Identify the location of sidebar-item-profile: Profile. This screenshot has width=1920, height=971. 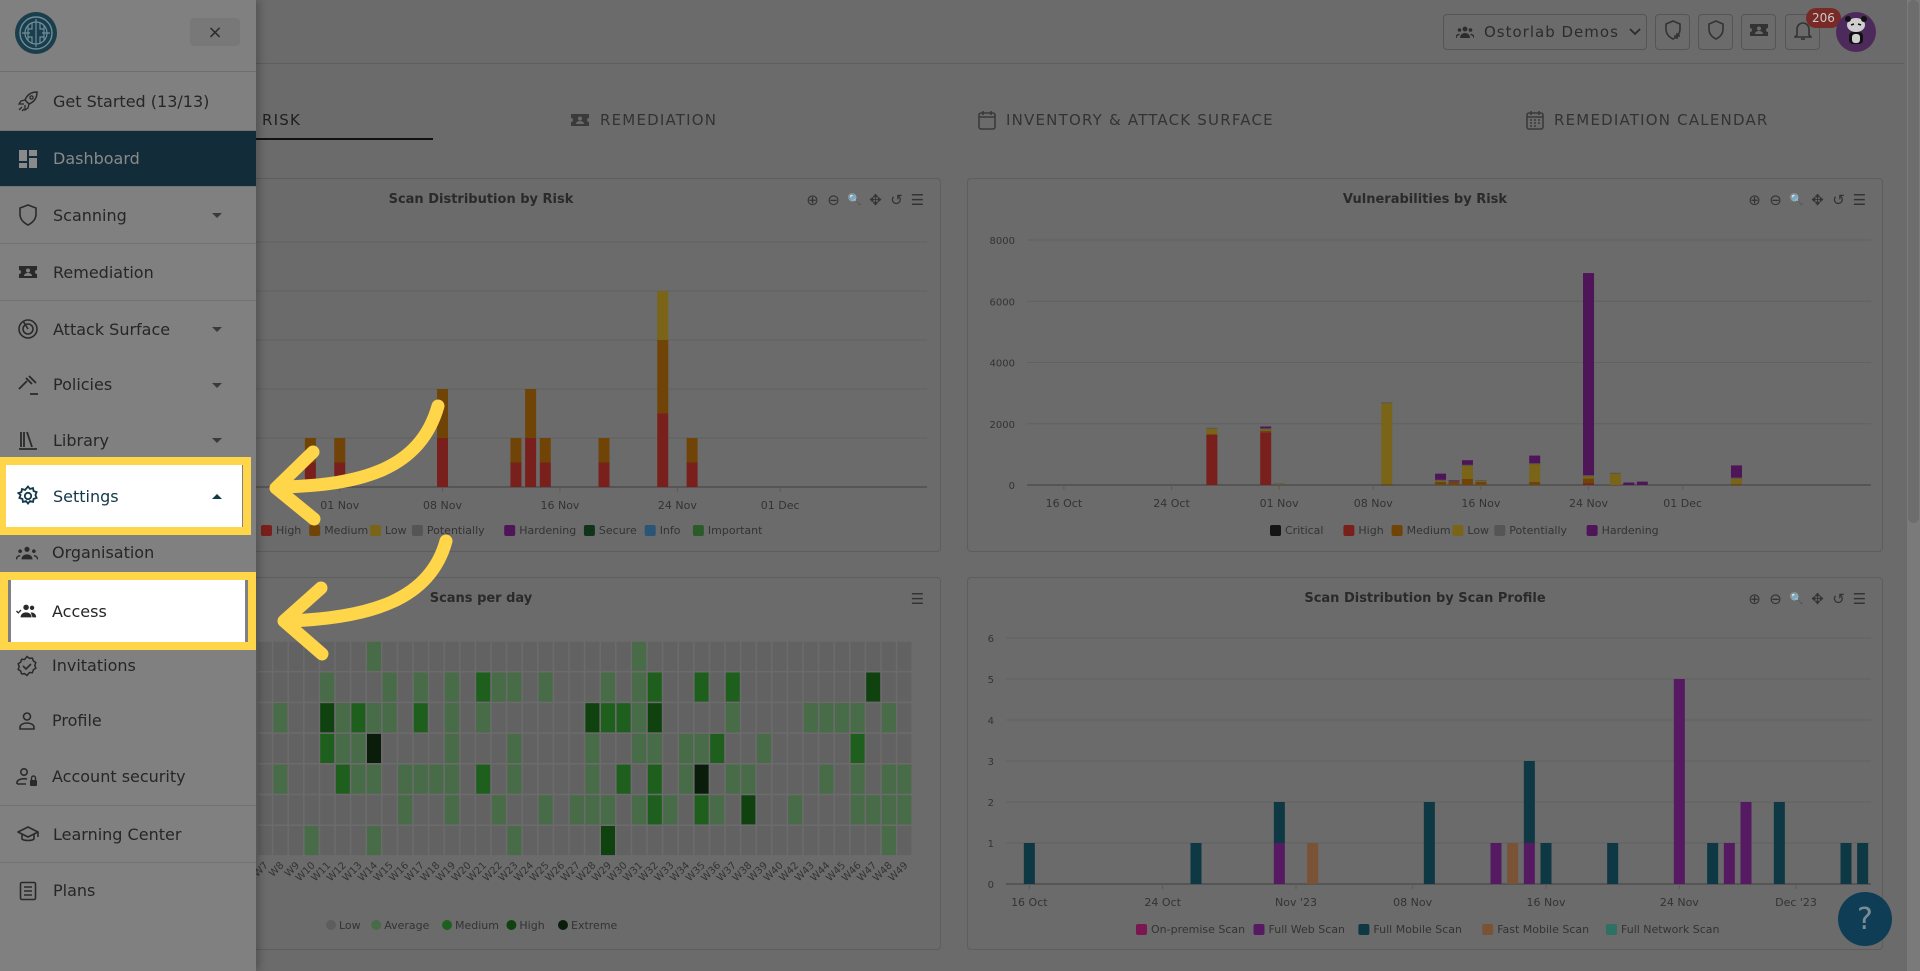
(128, 720).